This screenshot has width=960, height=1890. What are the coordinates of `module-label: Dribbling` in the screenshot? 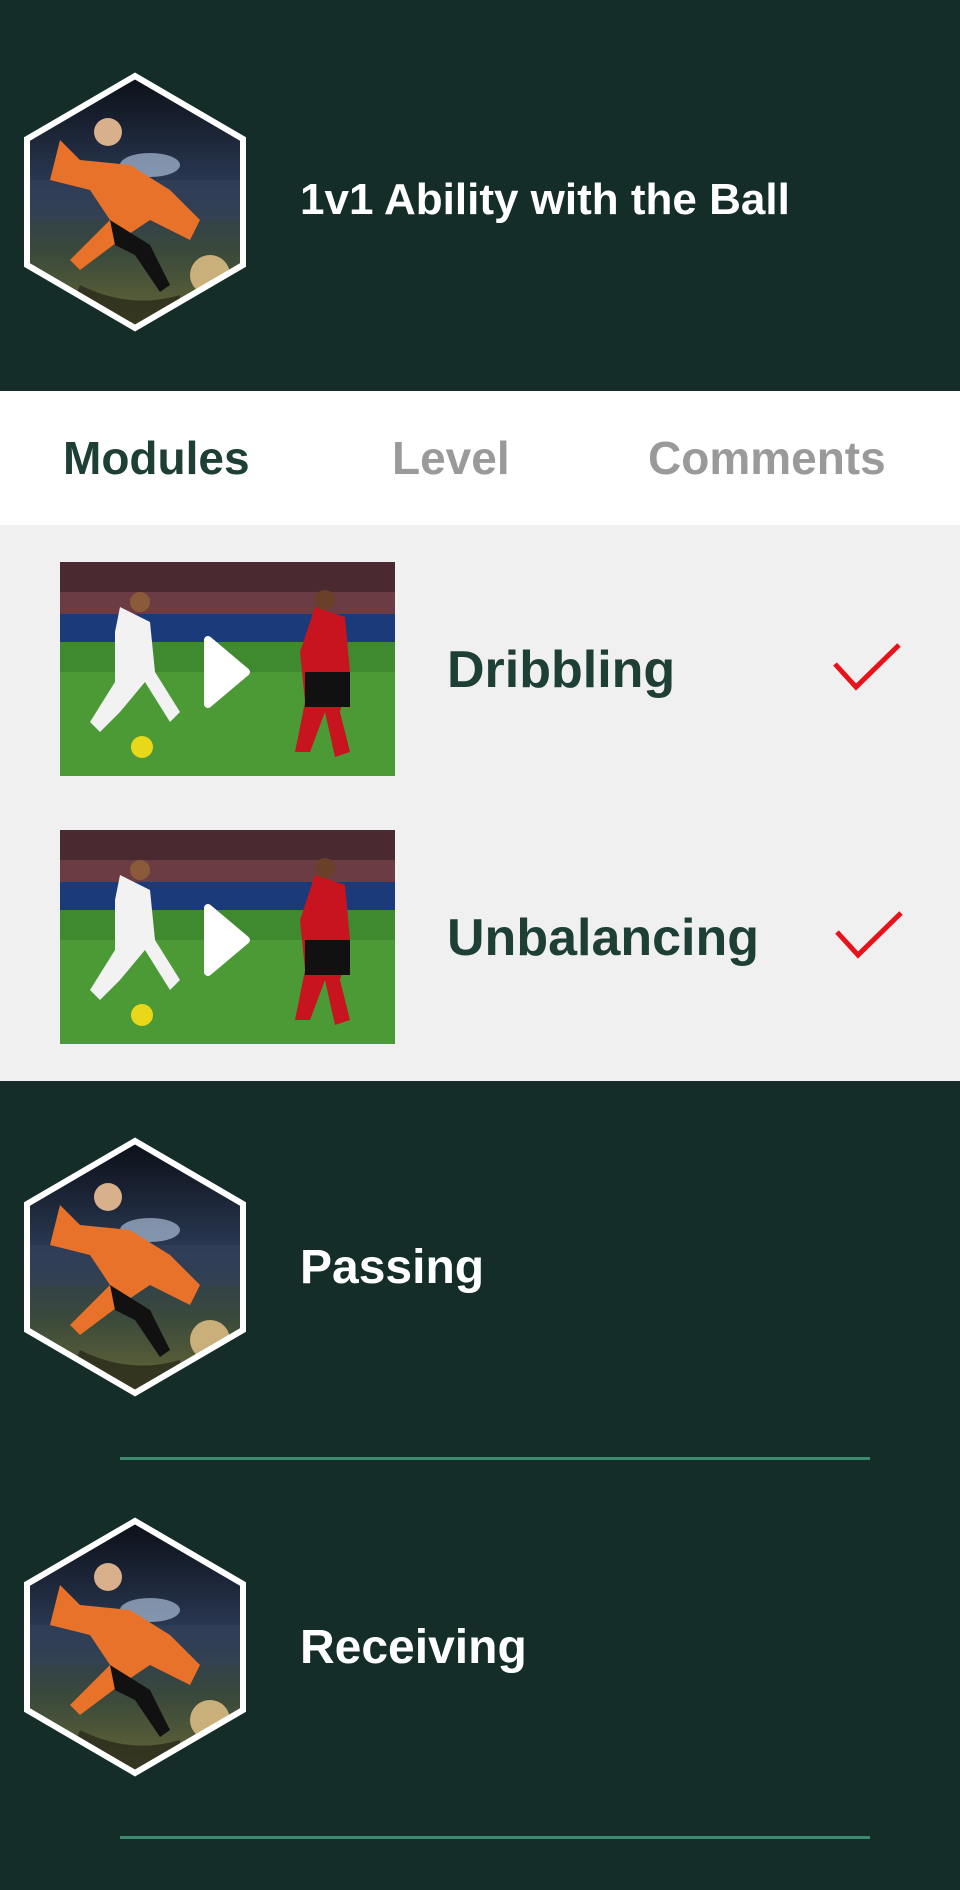 It's located at (561, 670).